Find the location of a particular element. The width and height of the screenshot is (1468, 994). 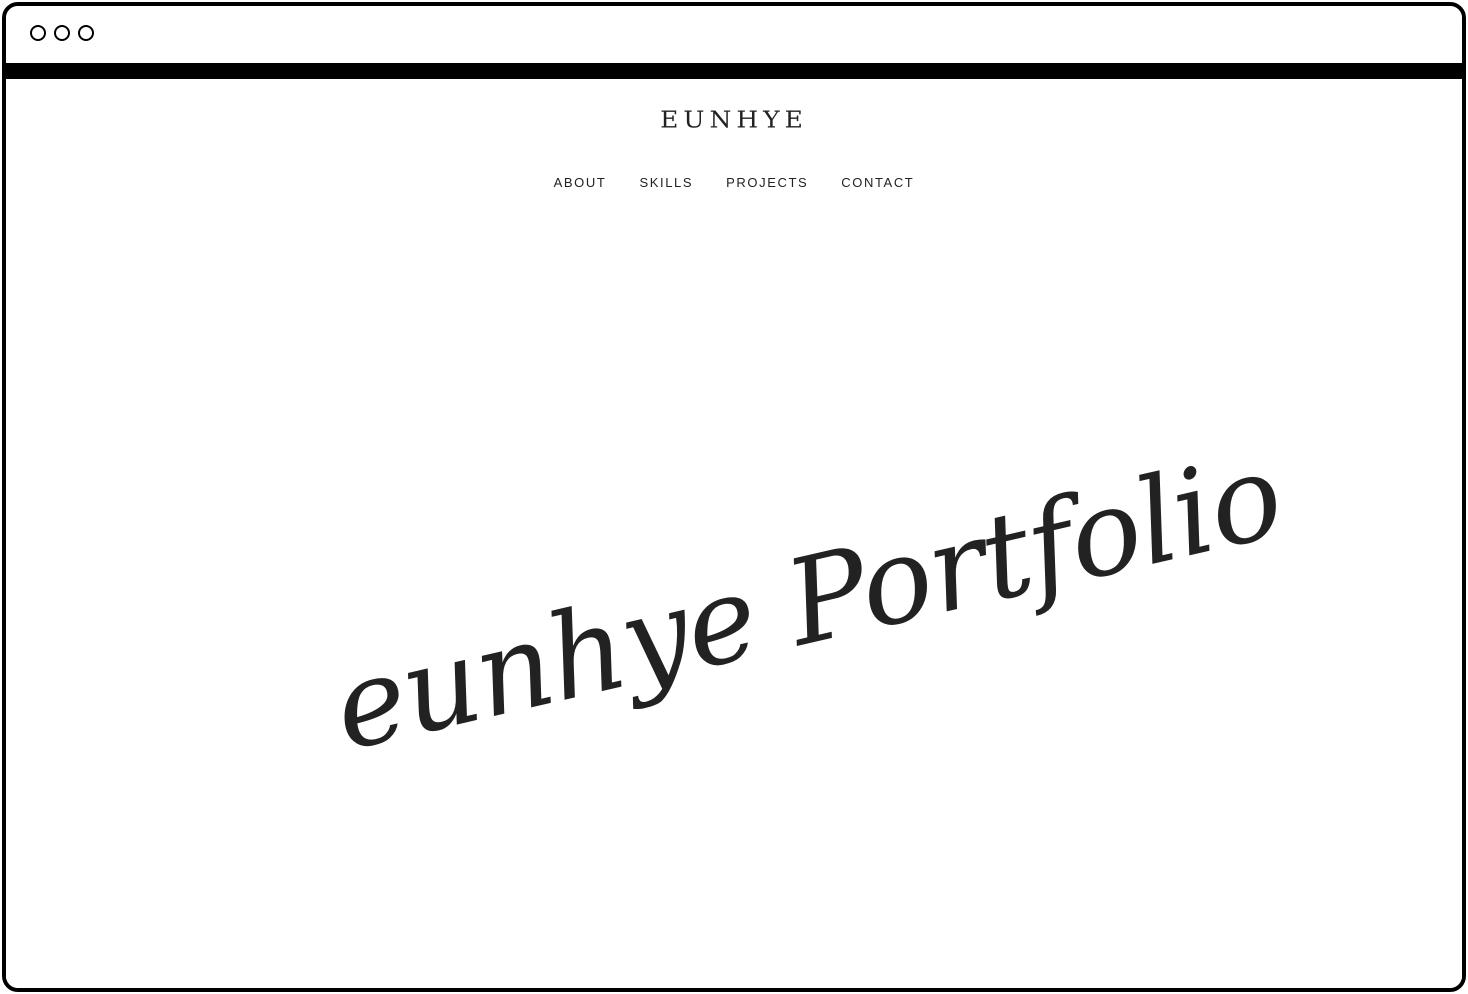

nav-item-skills: SKILLS is located at coordinates (666, 182).